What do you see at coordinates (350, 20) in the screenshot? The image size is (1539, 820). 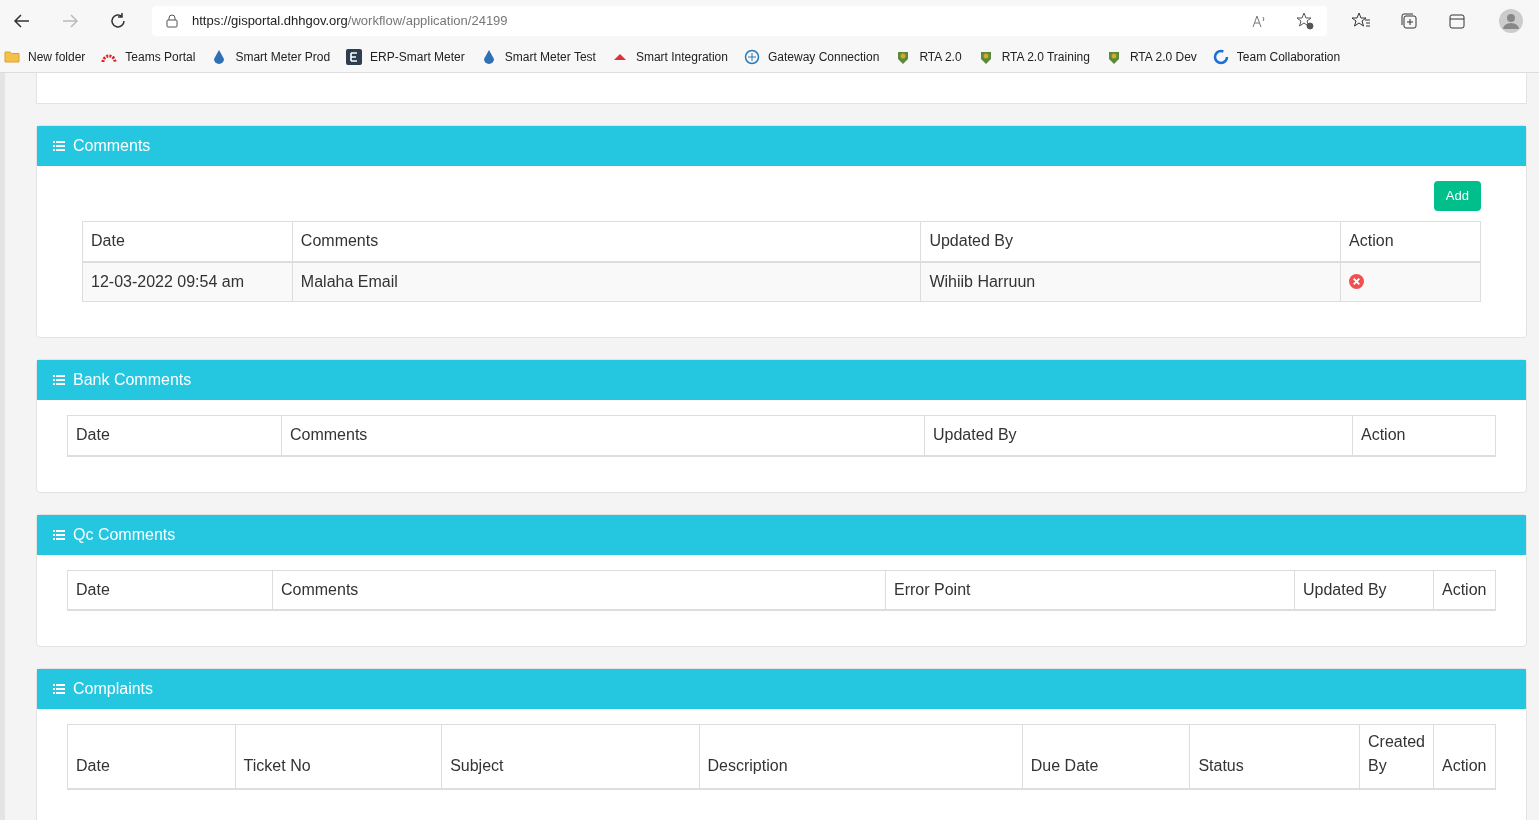 I see `url-text: https://gisportal.dhhgov.org/workflow/application/24199` at bounding box center [350, 20].